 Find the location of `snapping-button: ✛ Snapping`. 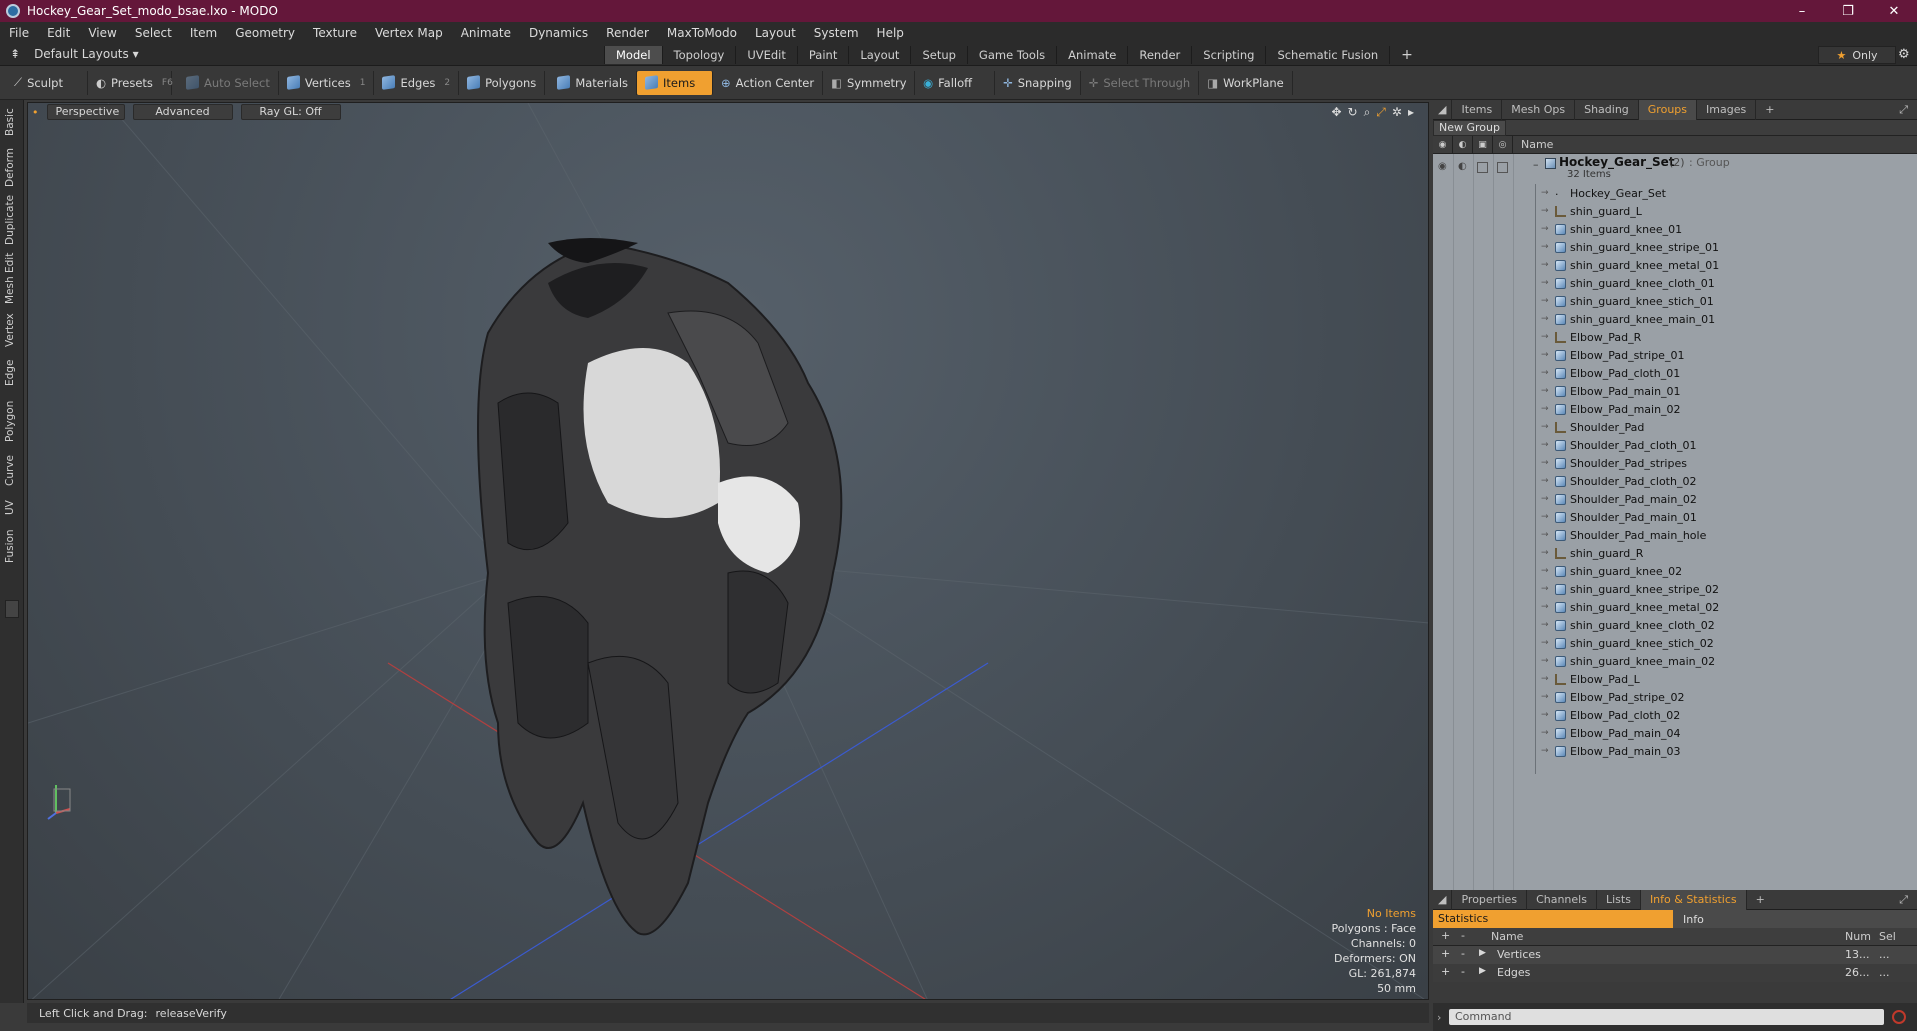

snapping-button: ✛ Snapping is located at coordinates (1038, 82).